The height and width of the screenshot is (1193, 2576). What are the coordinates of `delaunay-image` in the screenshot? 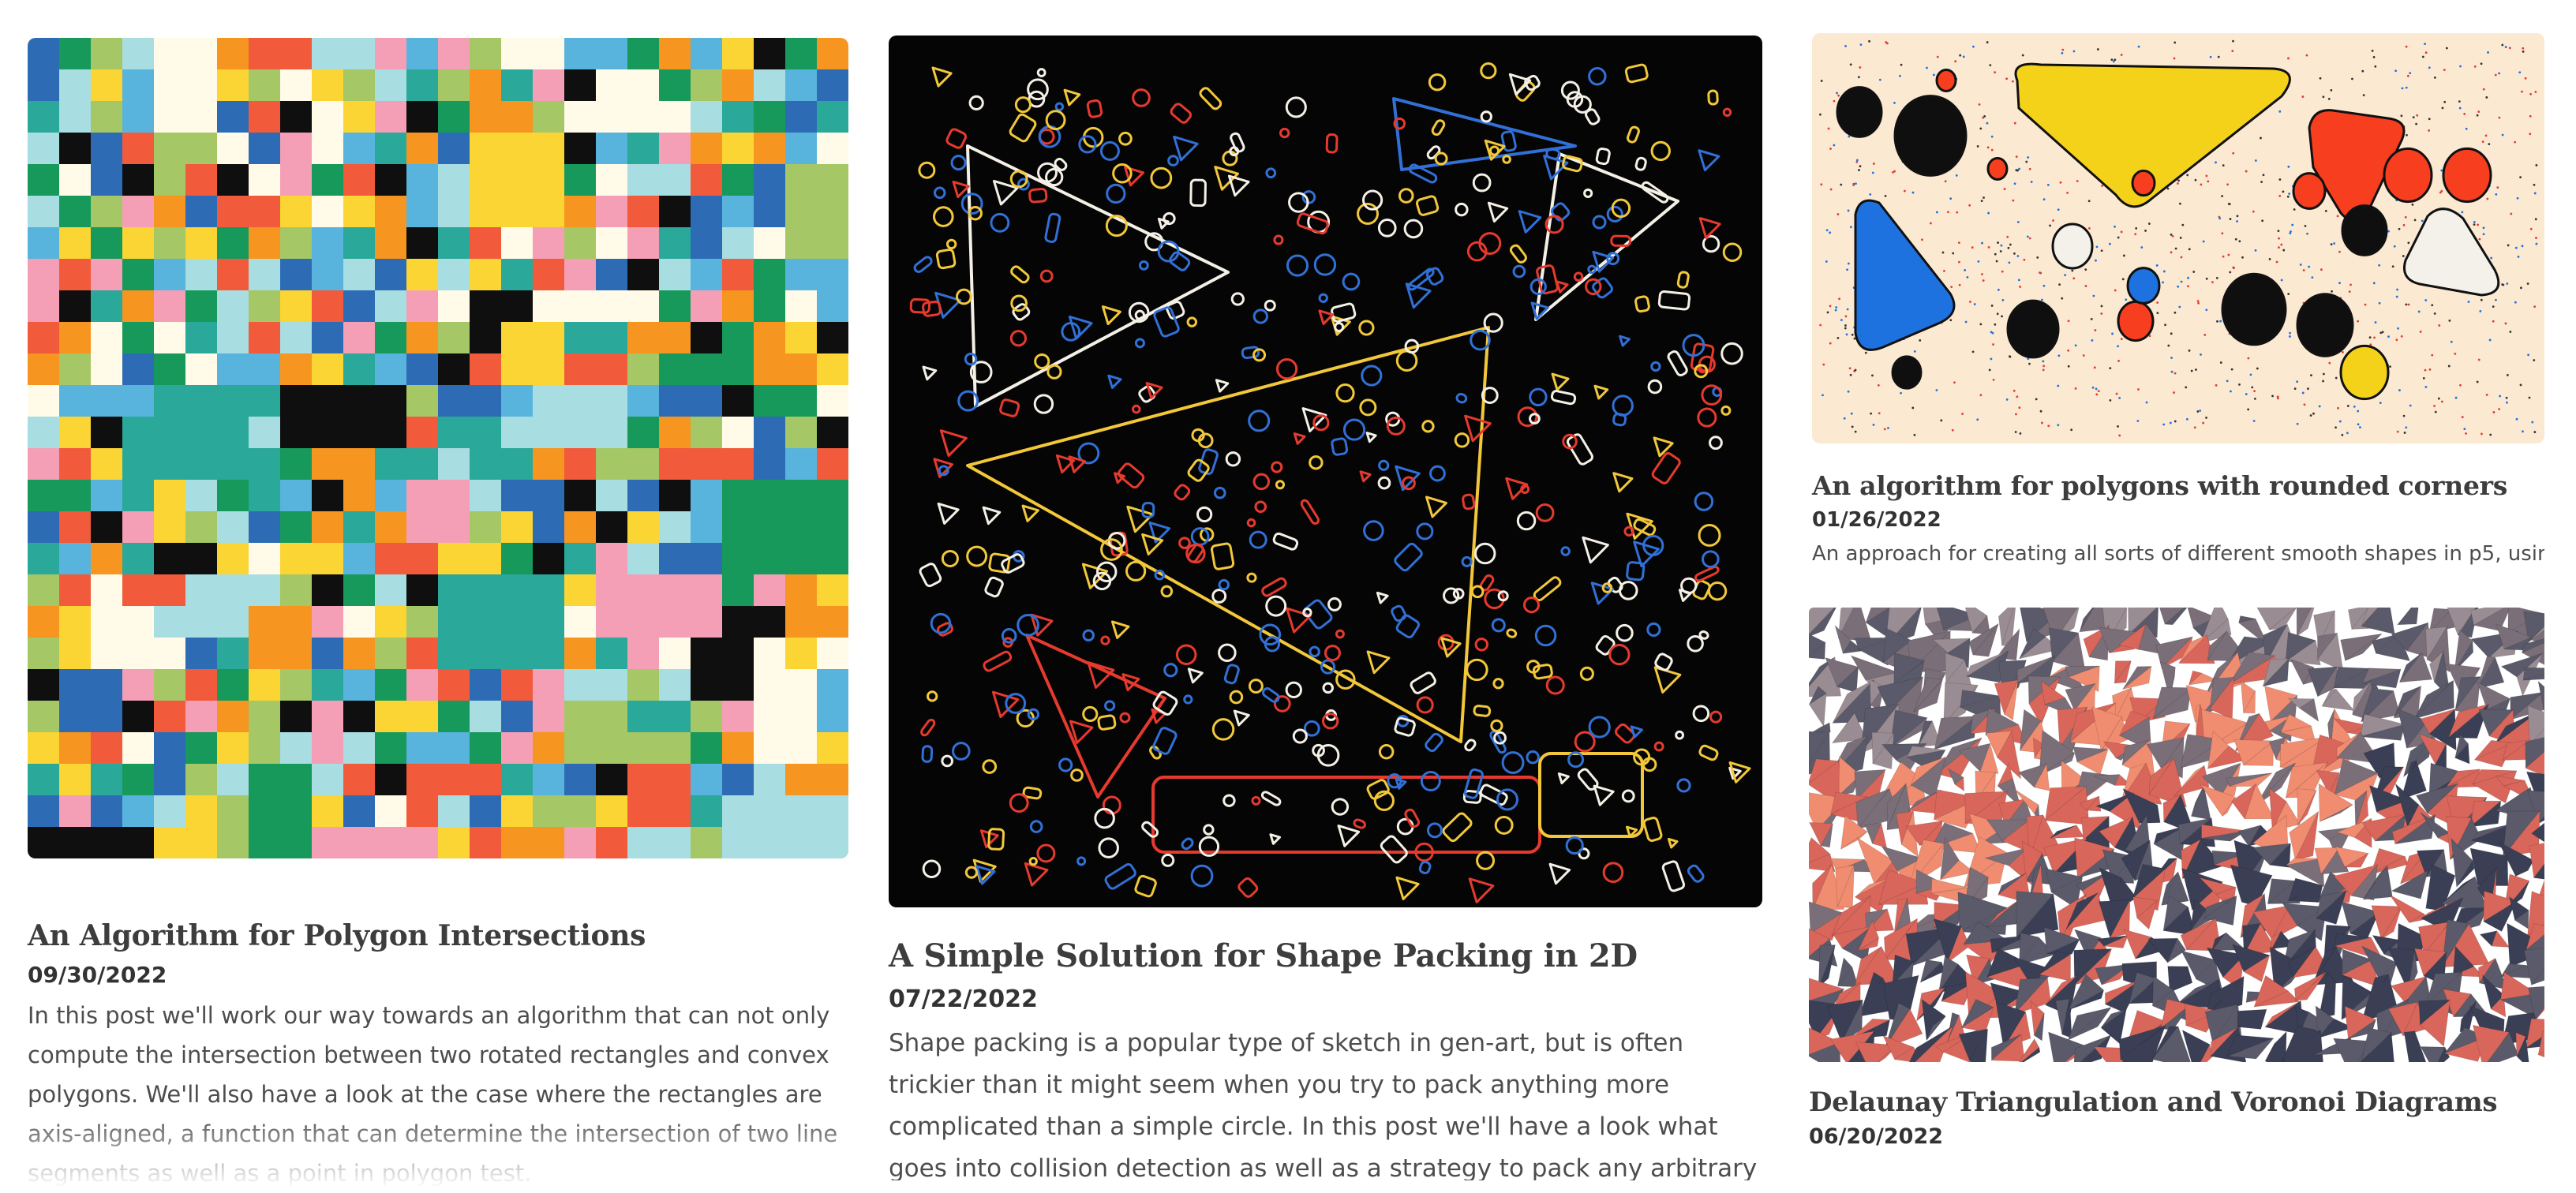 It's located at (2176, 835).